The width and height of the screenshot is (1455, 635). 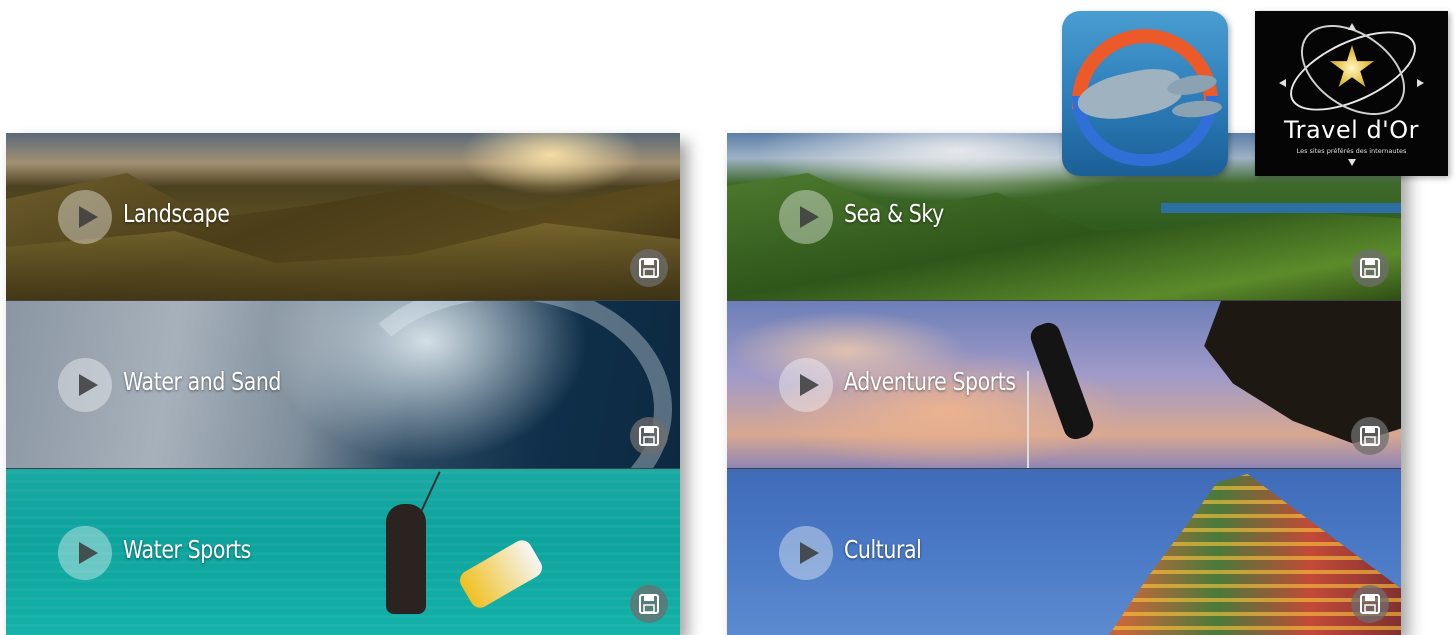 What do you see at coordinates (930, 381) in the screenshot?
I see `category-label: Adventure Sports` at bounding box center [930, 381].